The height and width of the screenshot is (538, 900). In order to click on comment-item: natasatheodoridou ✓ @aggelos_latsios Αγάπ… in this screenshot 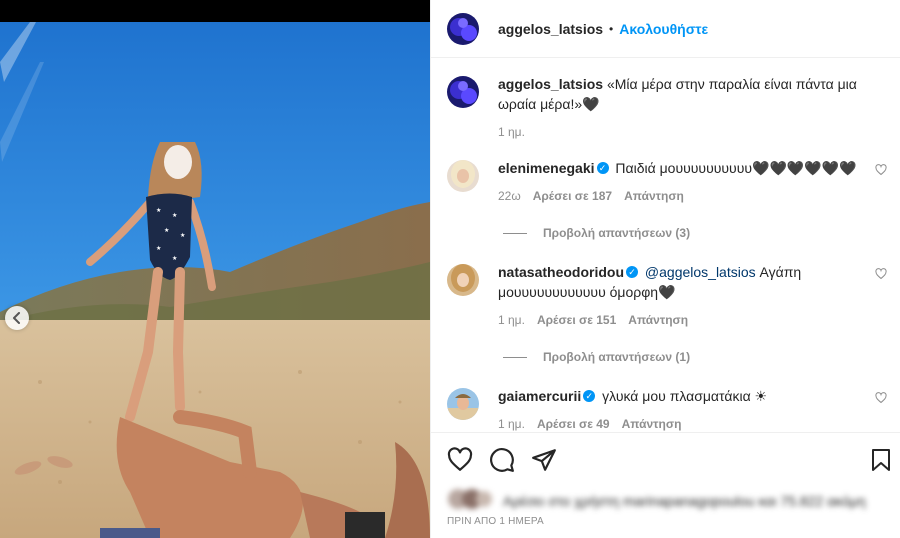, I will do `click(667, 296)`.